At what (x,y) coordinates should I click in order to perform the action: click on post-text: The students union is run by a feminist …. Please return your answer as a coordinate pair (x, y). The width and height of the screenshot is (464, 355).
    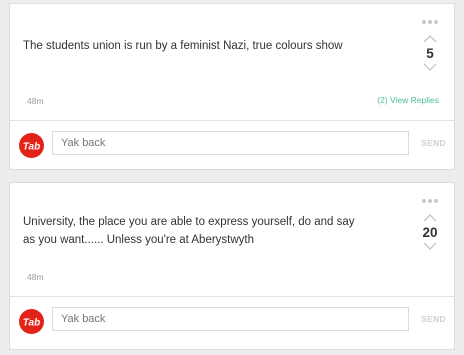
    Looking at the image, I should click on (208, 46).